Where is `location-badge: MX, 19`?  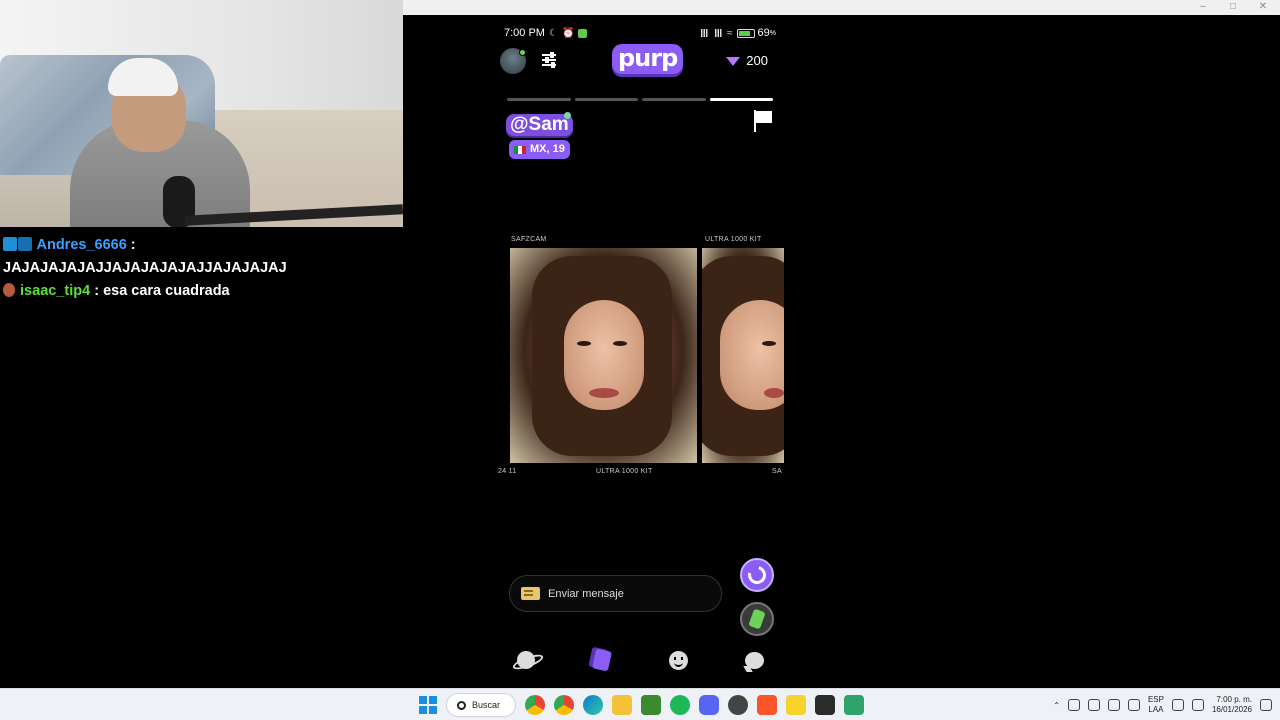
location-badge: MX, 19 is located at coordinates (539, 149).